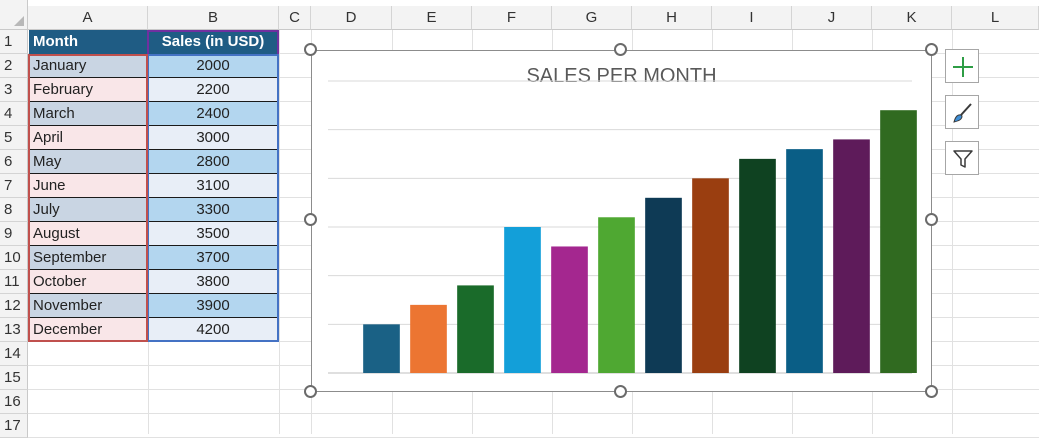 Image resolution: width=1039 pixels, height=438 pixels. I want to click on cell-sales: 3500, so click(213, 234).